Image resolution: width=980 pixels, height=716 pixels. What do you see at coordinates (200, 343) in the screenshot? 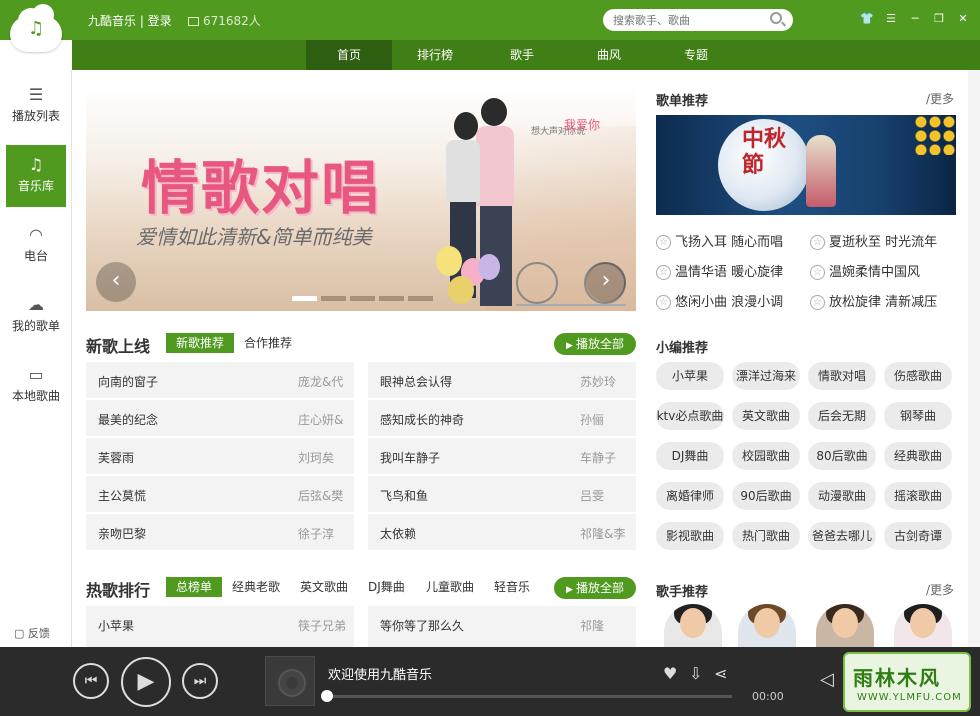
I see `tab-new-recommend: 新歌推荐` at bounding box center [200, 343].